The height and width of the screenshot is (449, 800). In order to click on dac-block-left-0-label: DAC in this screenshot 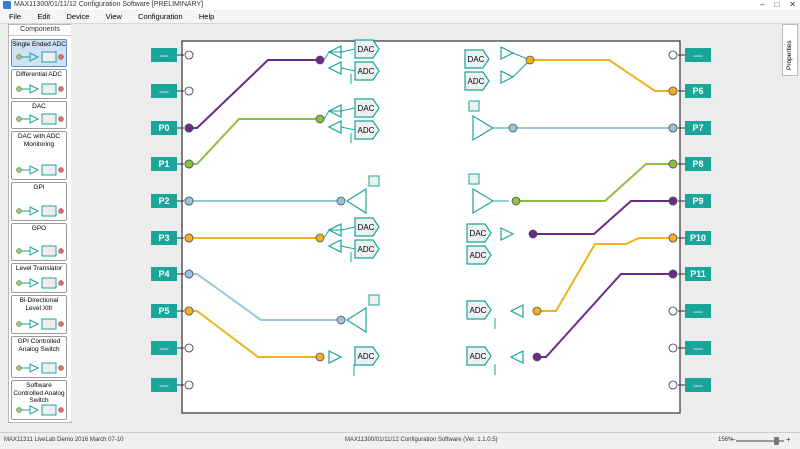, I will do `click(366, 49)`.